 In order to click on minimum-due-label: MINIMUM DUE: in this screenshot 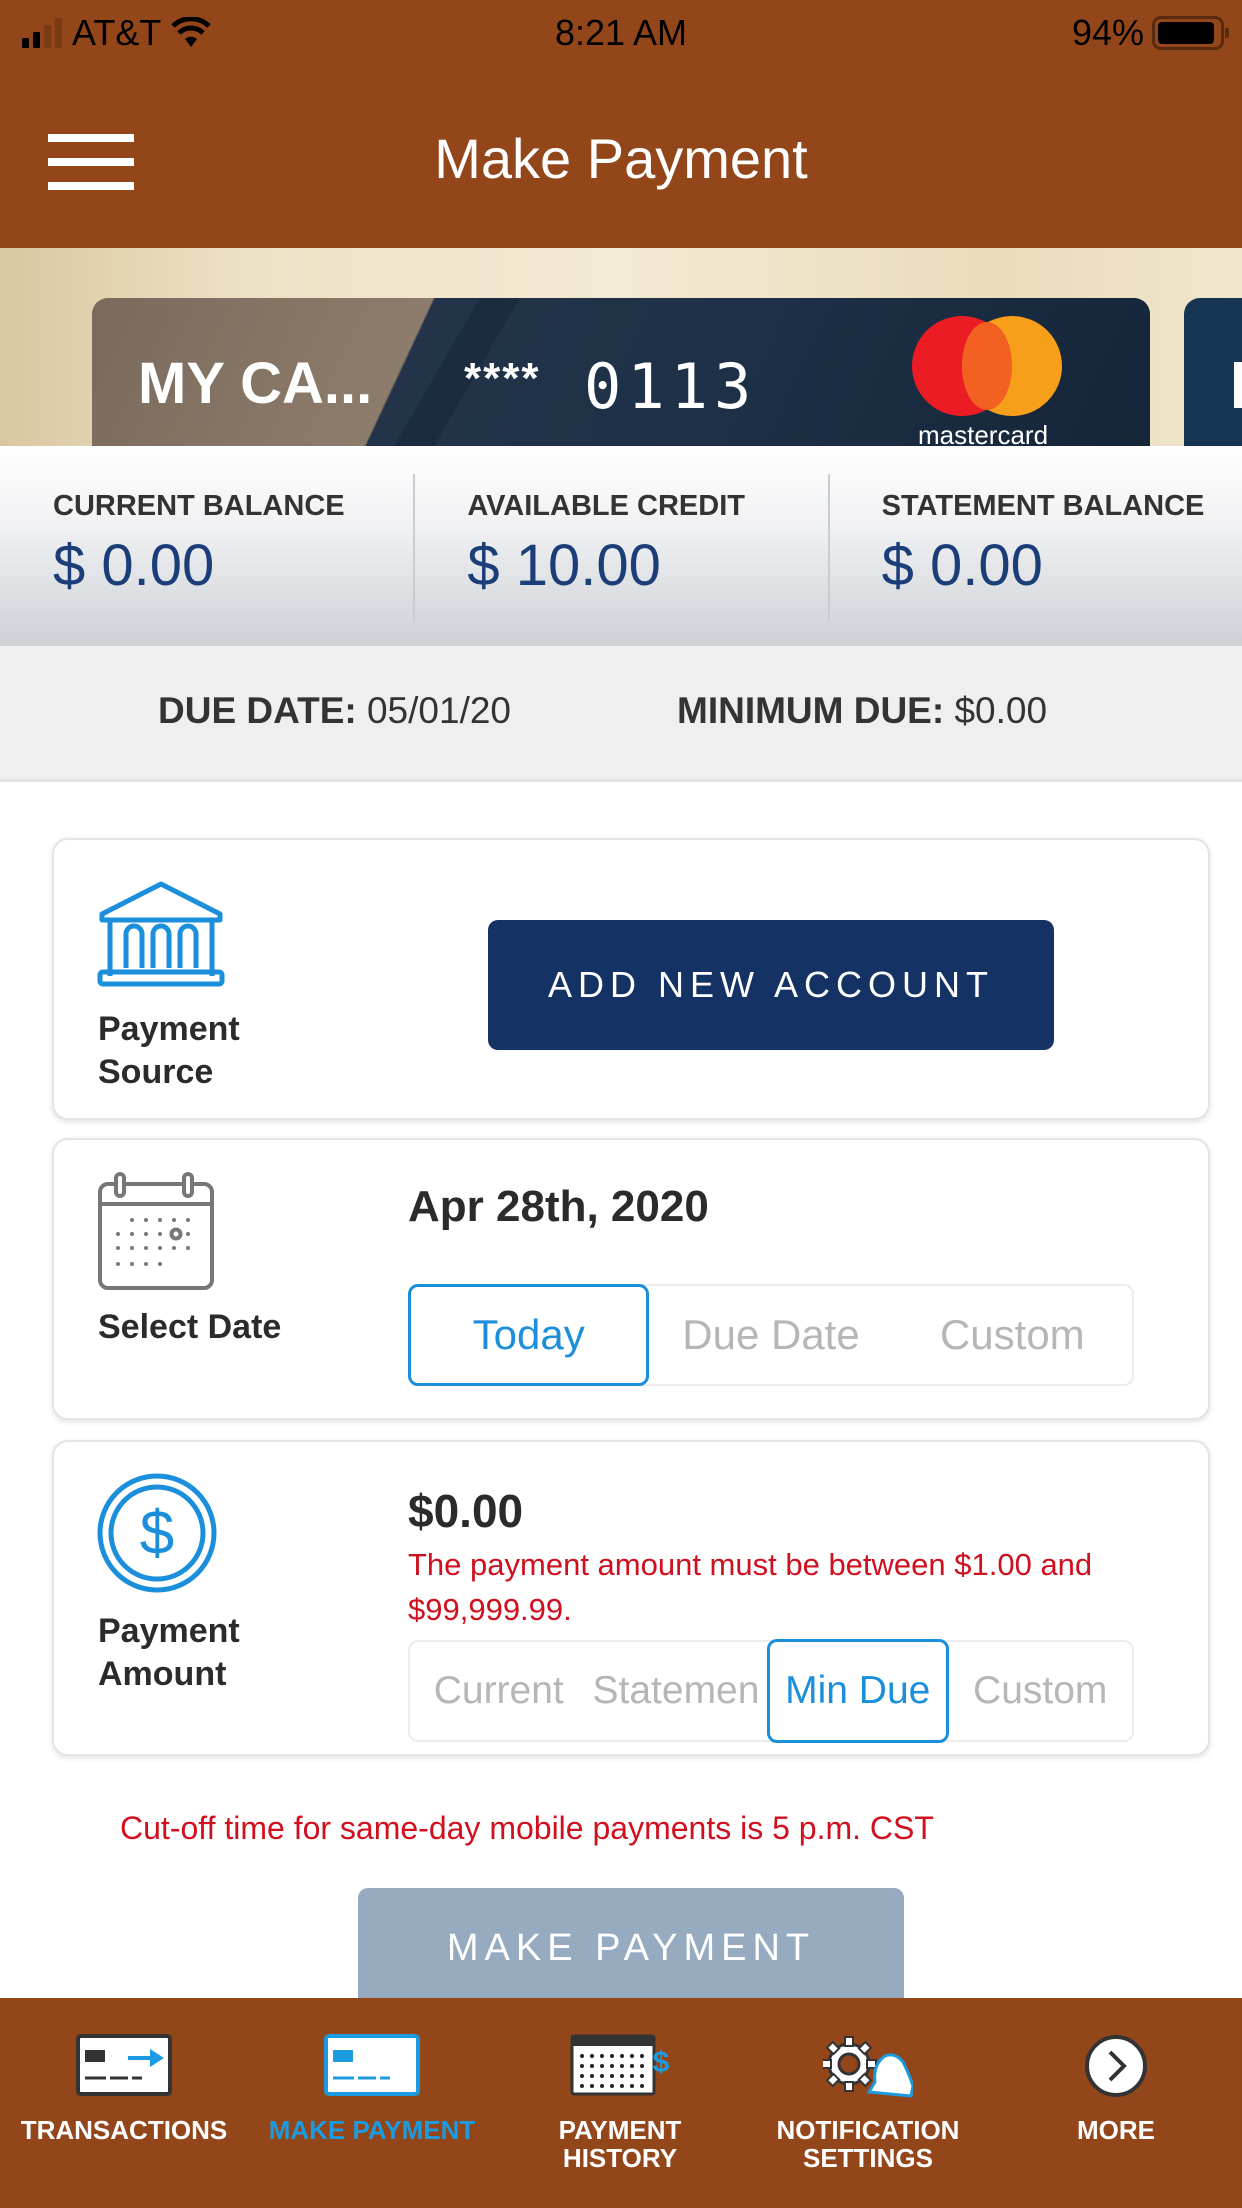, I will do `click(811, 710)`.